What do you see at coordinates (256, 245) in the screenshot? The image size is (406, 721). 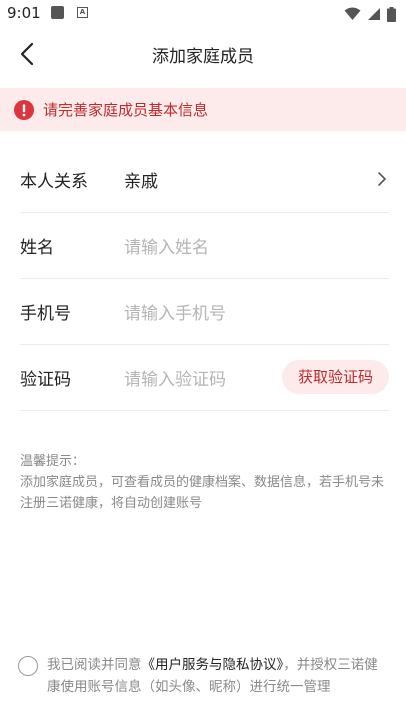 I see `name-input: 请输入姓名` at bounding box center [256, 245].